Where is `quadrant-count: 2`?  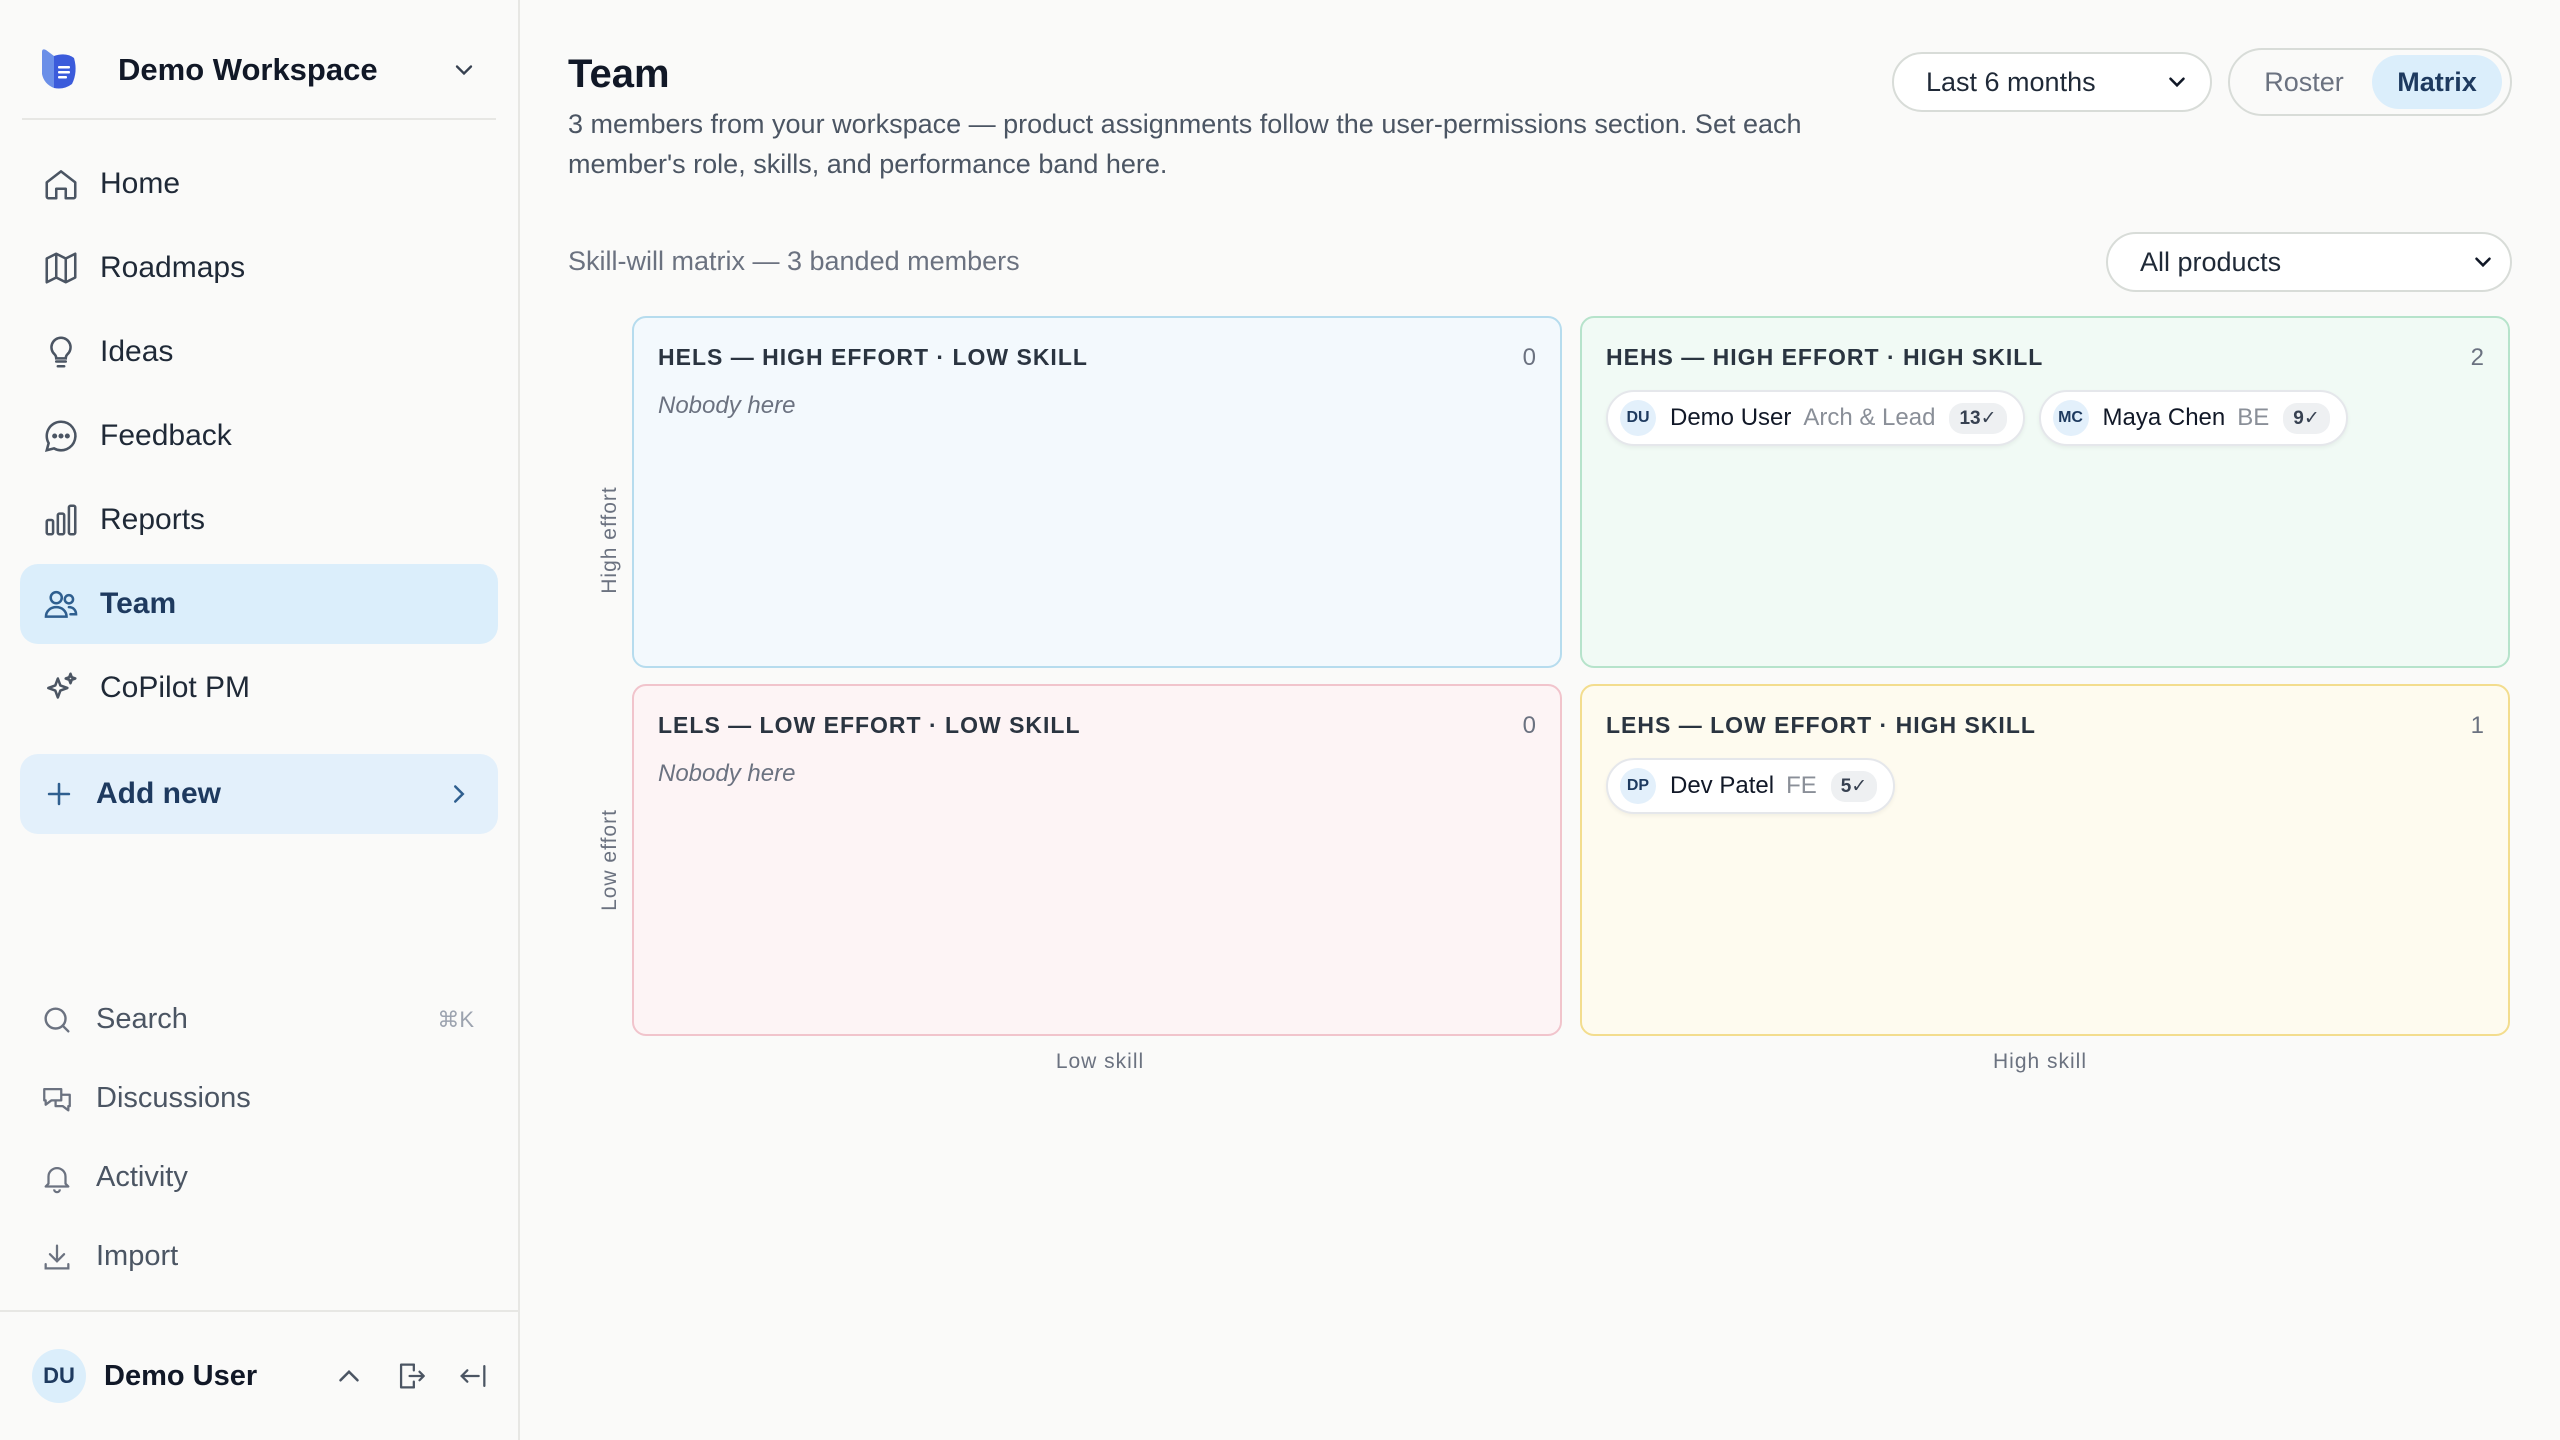
quadrant-count: 2 is located at coordinates (2477, 357).